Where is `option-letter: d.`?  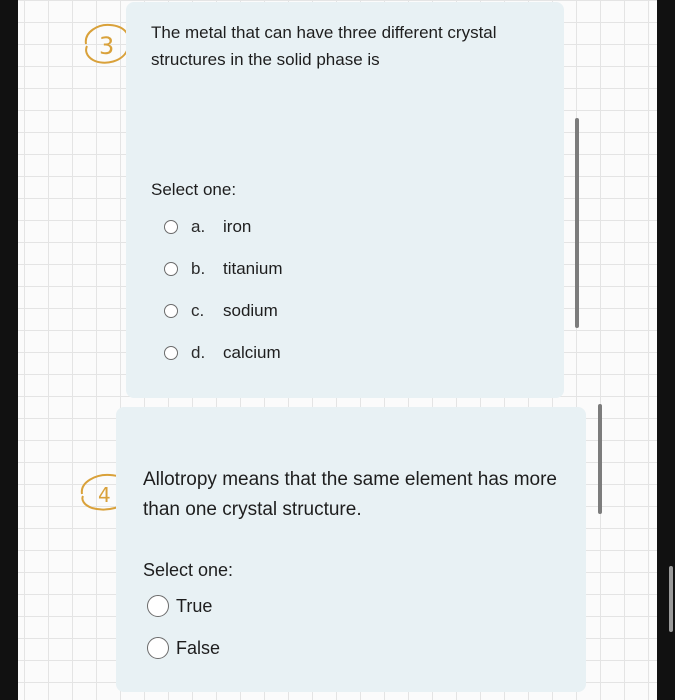
option-letter: d. is located at coordinates (198, 352).